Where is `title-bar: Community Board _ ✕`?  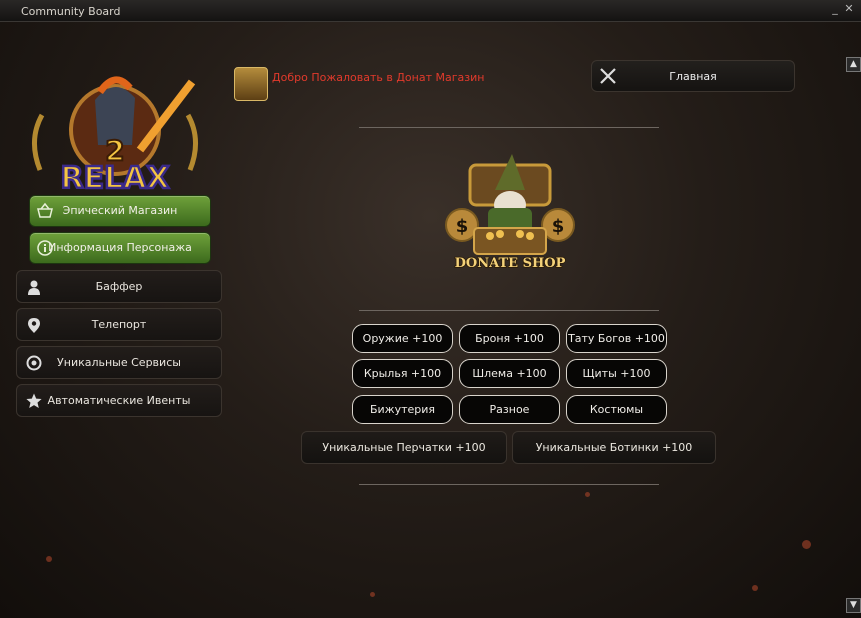 title-bar: Community Board _ ✕ is located at coordinates (430, 11).